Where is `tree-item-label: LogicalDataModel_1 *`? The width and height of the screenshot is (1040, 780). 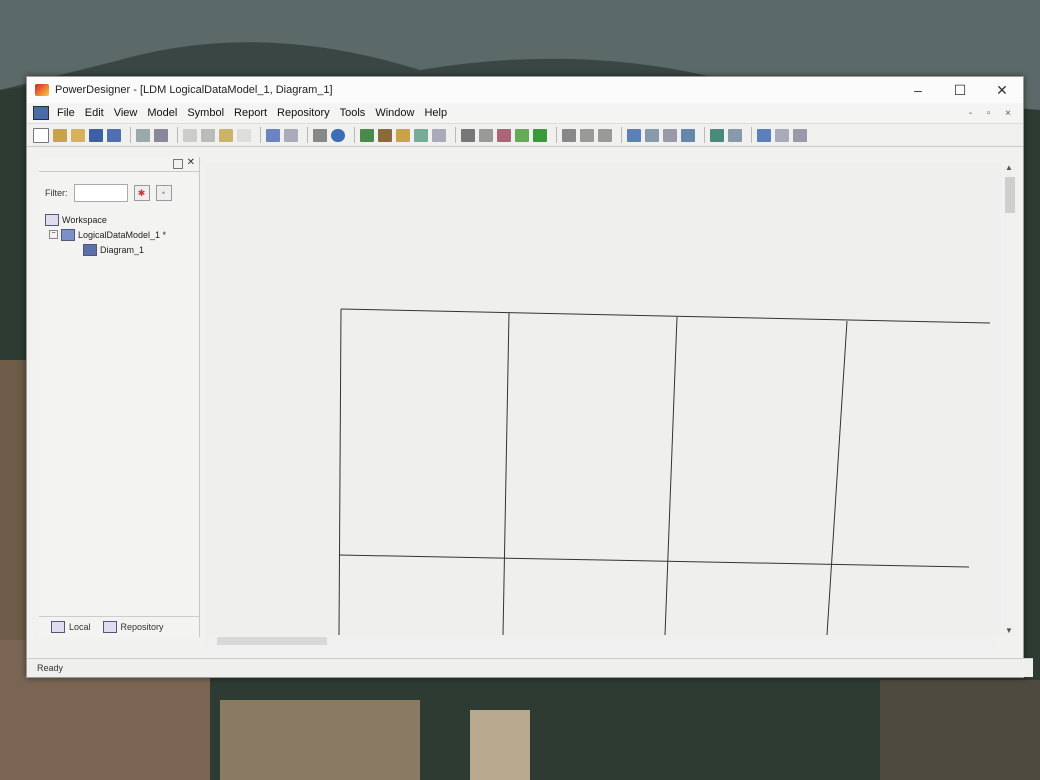 tree-item-label: LogicalDataModel_1 * is located at coordinates (122, 234).